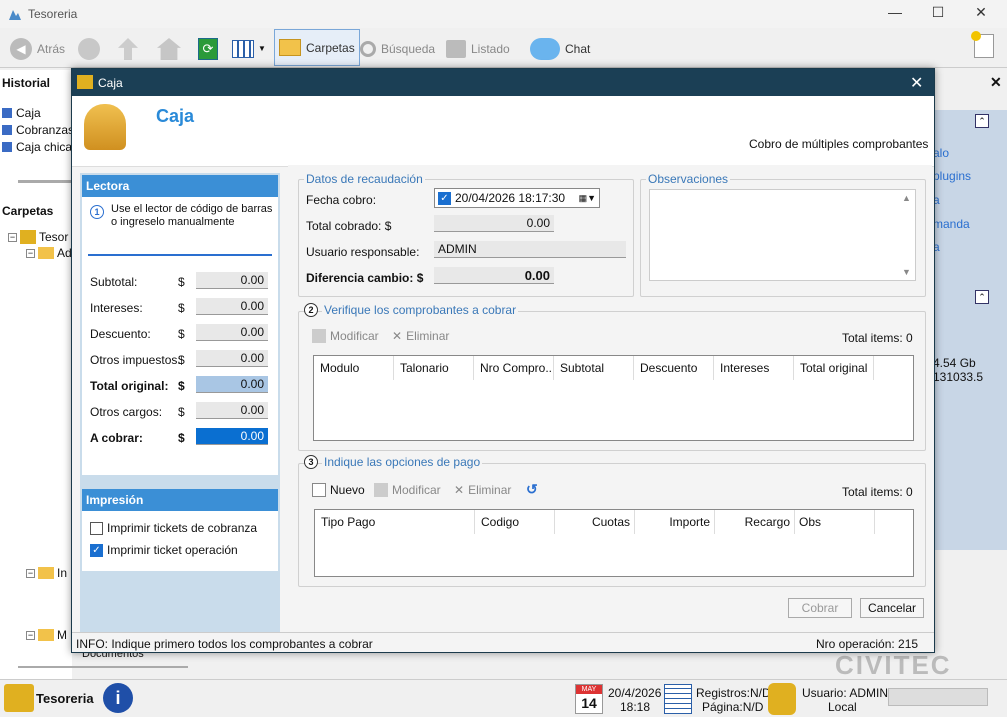  Describe the element at coordinates (482, 490) in the screenshot. I see `eliminar-pago-button: ✕ Eliminar` at that location.